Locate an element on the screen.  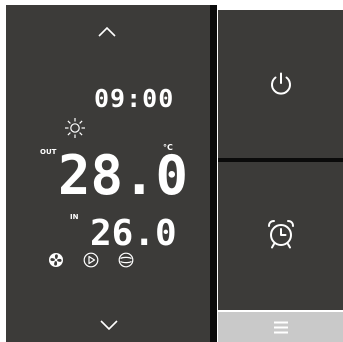
chevron-up-icon is located at coordinates (107, 32).